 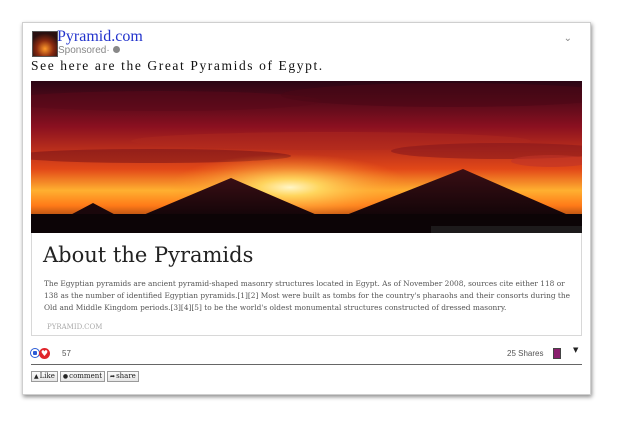 I want to click on article-title: About the Pyramids, so click(x=148, y=255).